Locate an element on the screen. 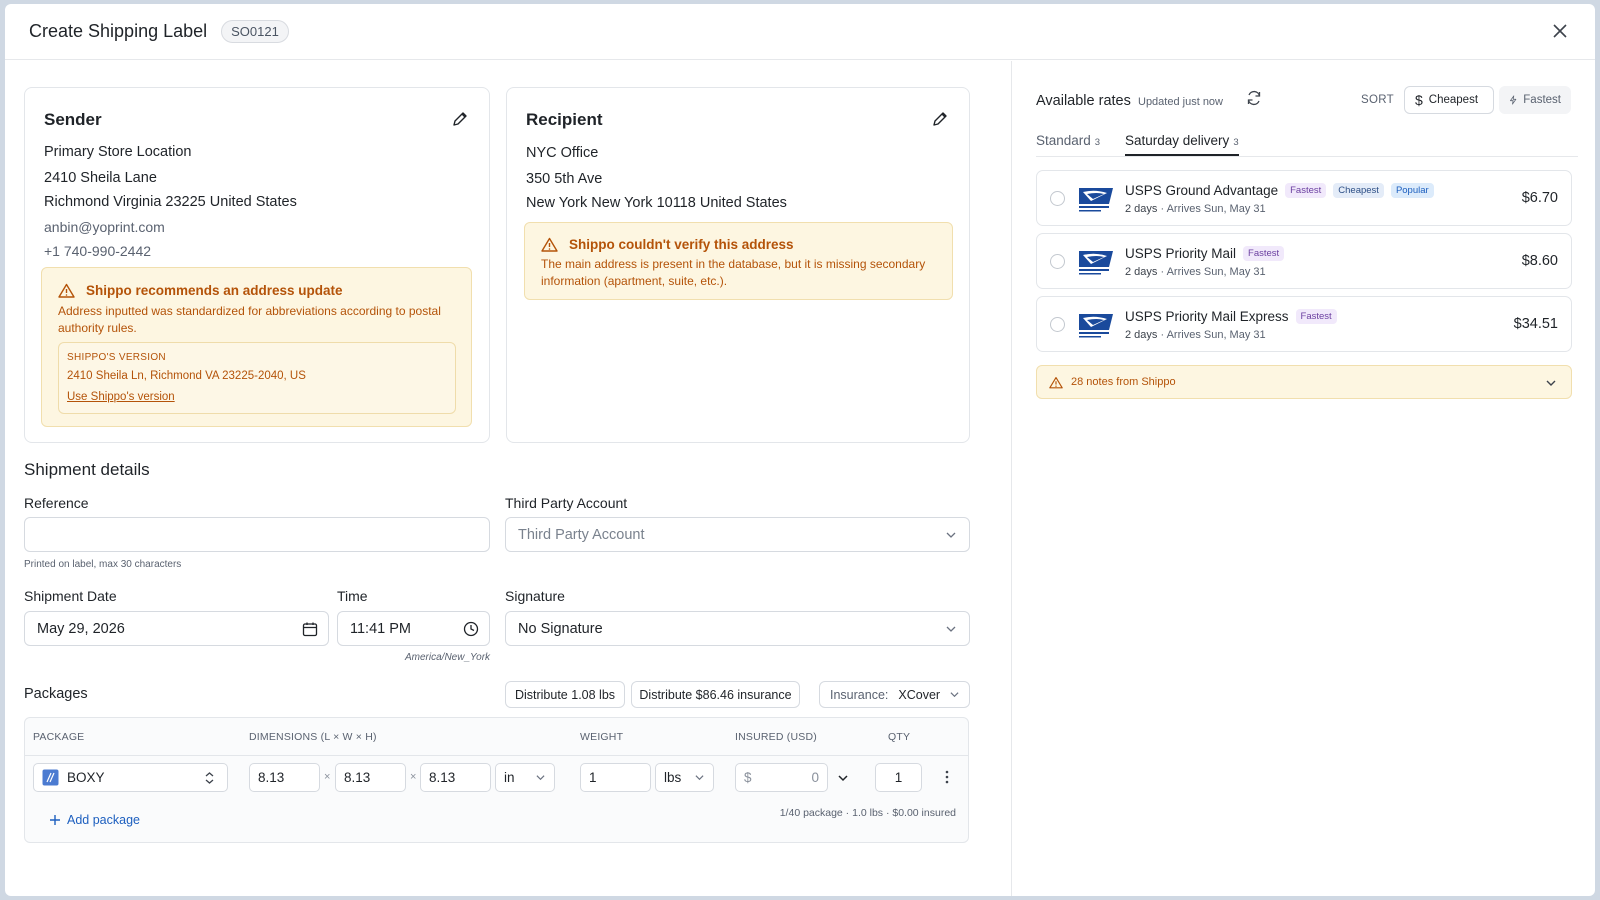 The width and height of the screenshot is (1600, 900). tab-standard-label: Standard is located at coordinates (1063, 140).